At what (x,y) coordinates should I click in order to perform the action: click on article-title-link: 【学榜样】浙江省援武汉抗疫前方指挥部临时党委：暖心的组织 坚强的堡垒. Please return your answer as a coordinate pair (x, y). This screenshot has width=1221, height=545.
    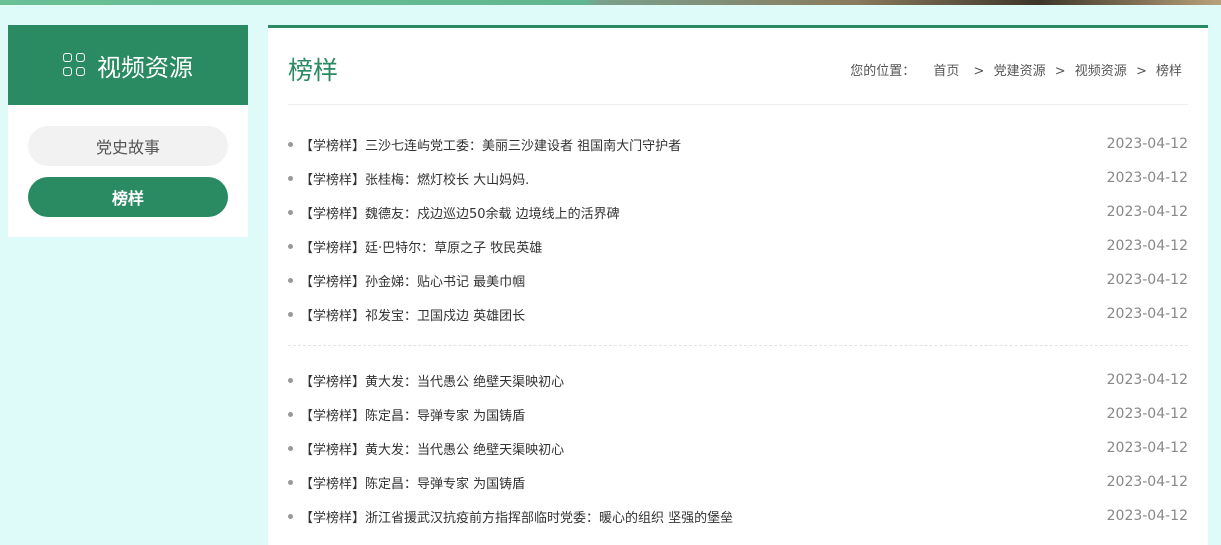
    Looking at the image, I should click on (516, 516).